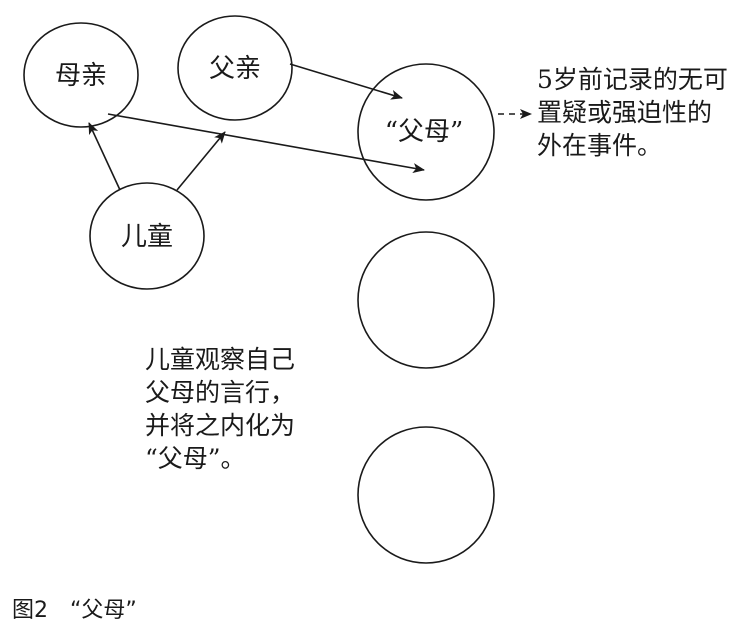  Describe the element at coordinates (201, 161) in the screenshot. I see `arrow-child-to-father` at that location.